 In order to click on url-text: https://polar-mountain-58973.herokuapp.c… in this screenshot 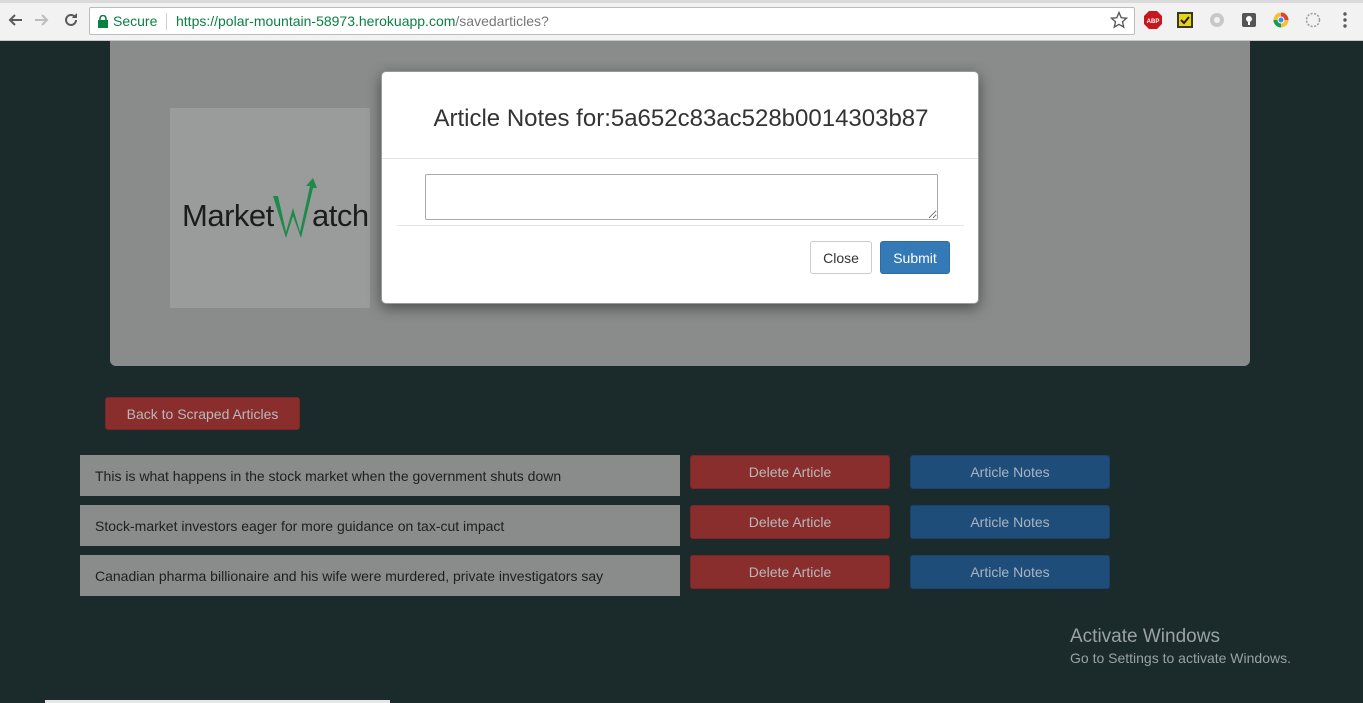, I will do `click(362, 21)`.